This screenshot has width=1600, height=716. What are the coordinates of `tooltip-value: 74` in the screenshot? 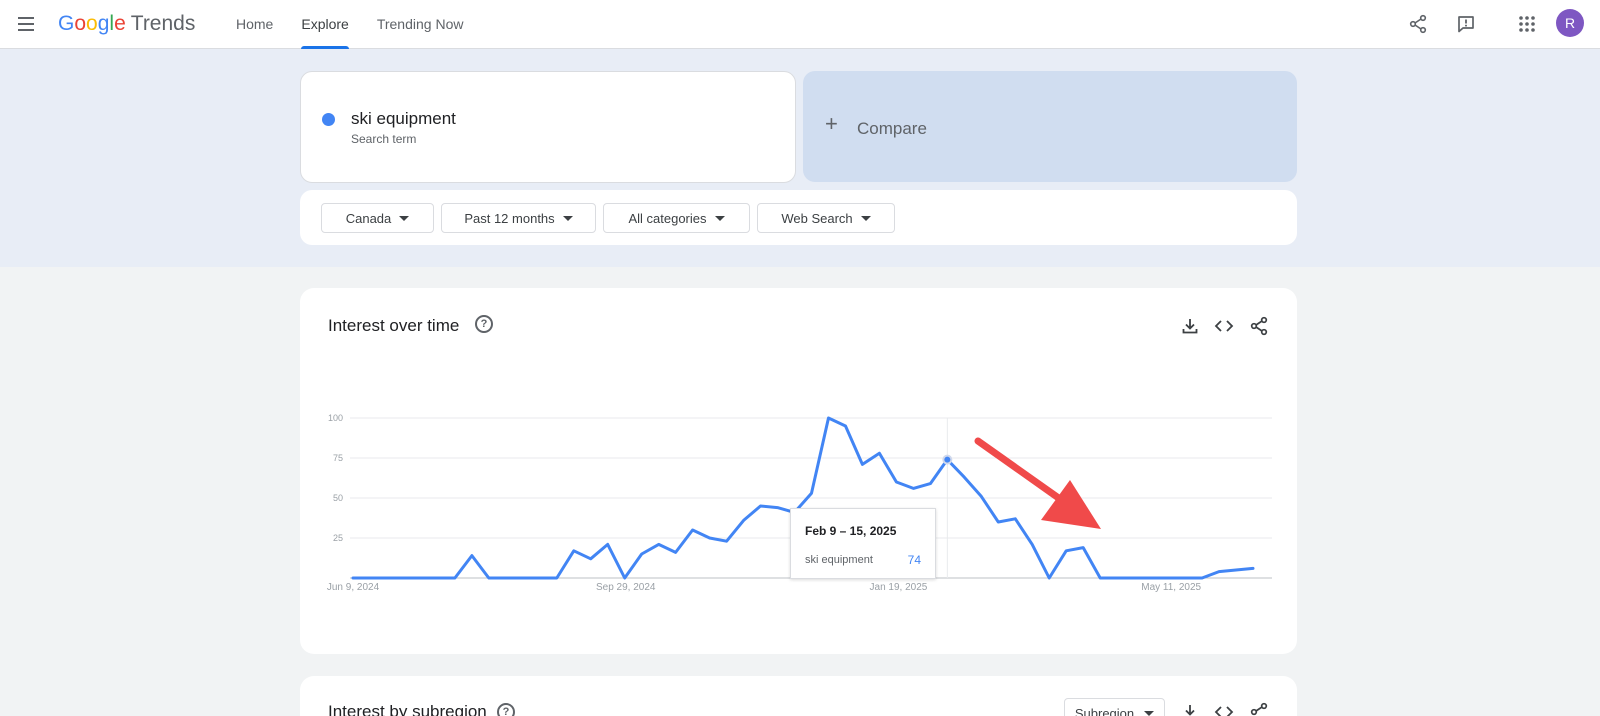 It's located at (914, 560).